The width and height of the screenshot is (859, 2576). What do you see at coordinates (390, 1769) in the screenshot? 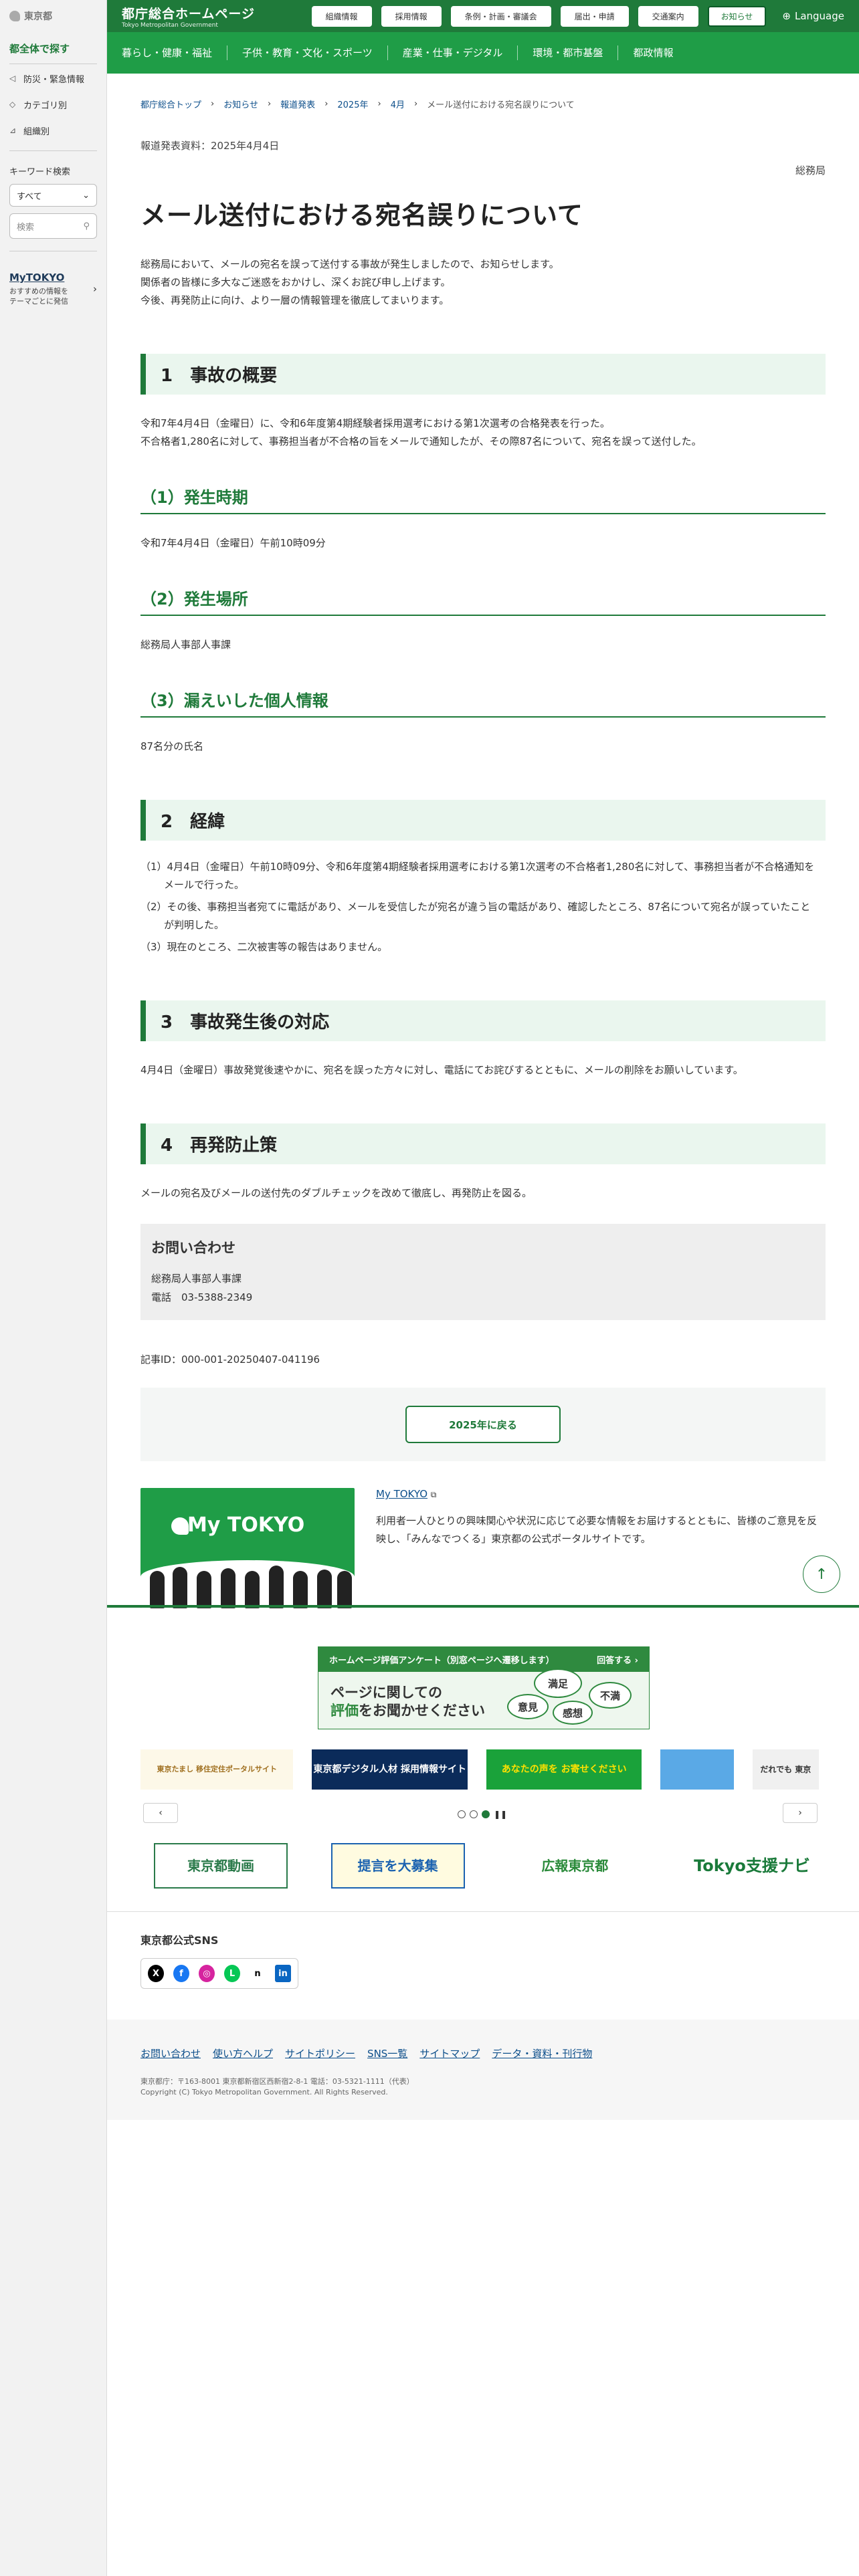
I see `banner-item: 東京都デジタル人材 採用情報サイト` at bounding box center [390, 1769].